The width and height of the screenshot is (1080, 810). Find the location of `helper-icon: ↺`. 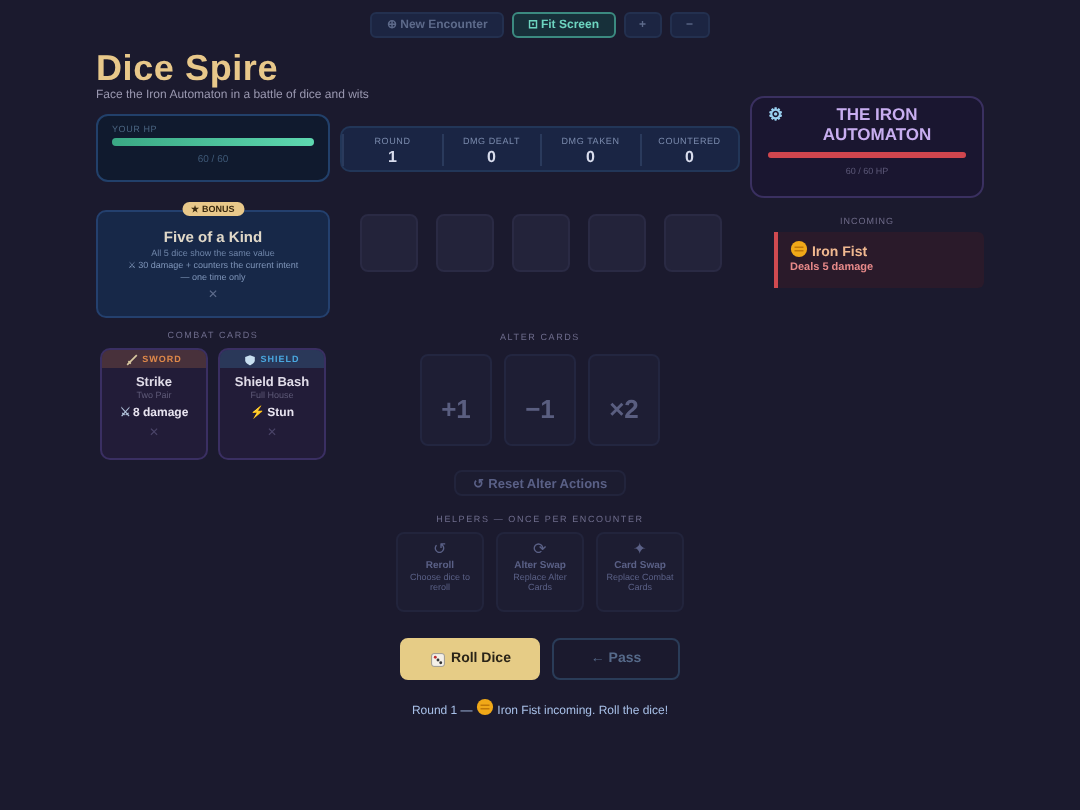

helper-icon: ↺ is located at coordinates (440, 550).